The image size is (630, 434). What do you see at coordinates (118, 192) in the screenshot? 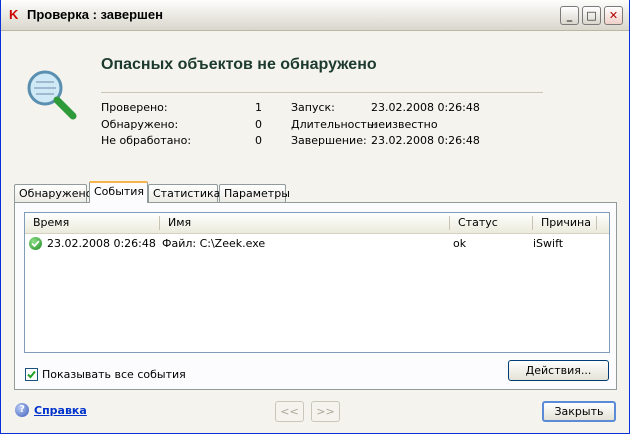
I see `tab-events: События` at bounding box center [118, 192].